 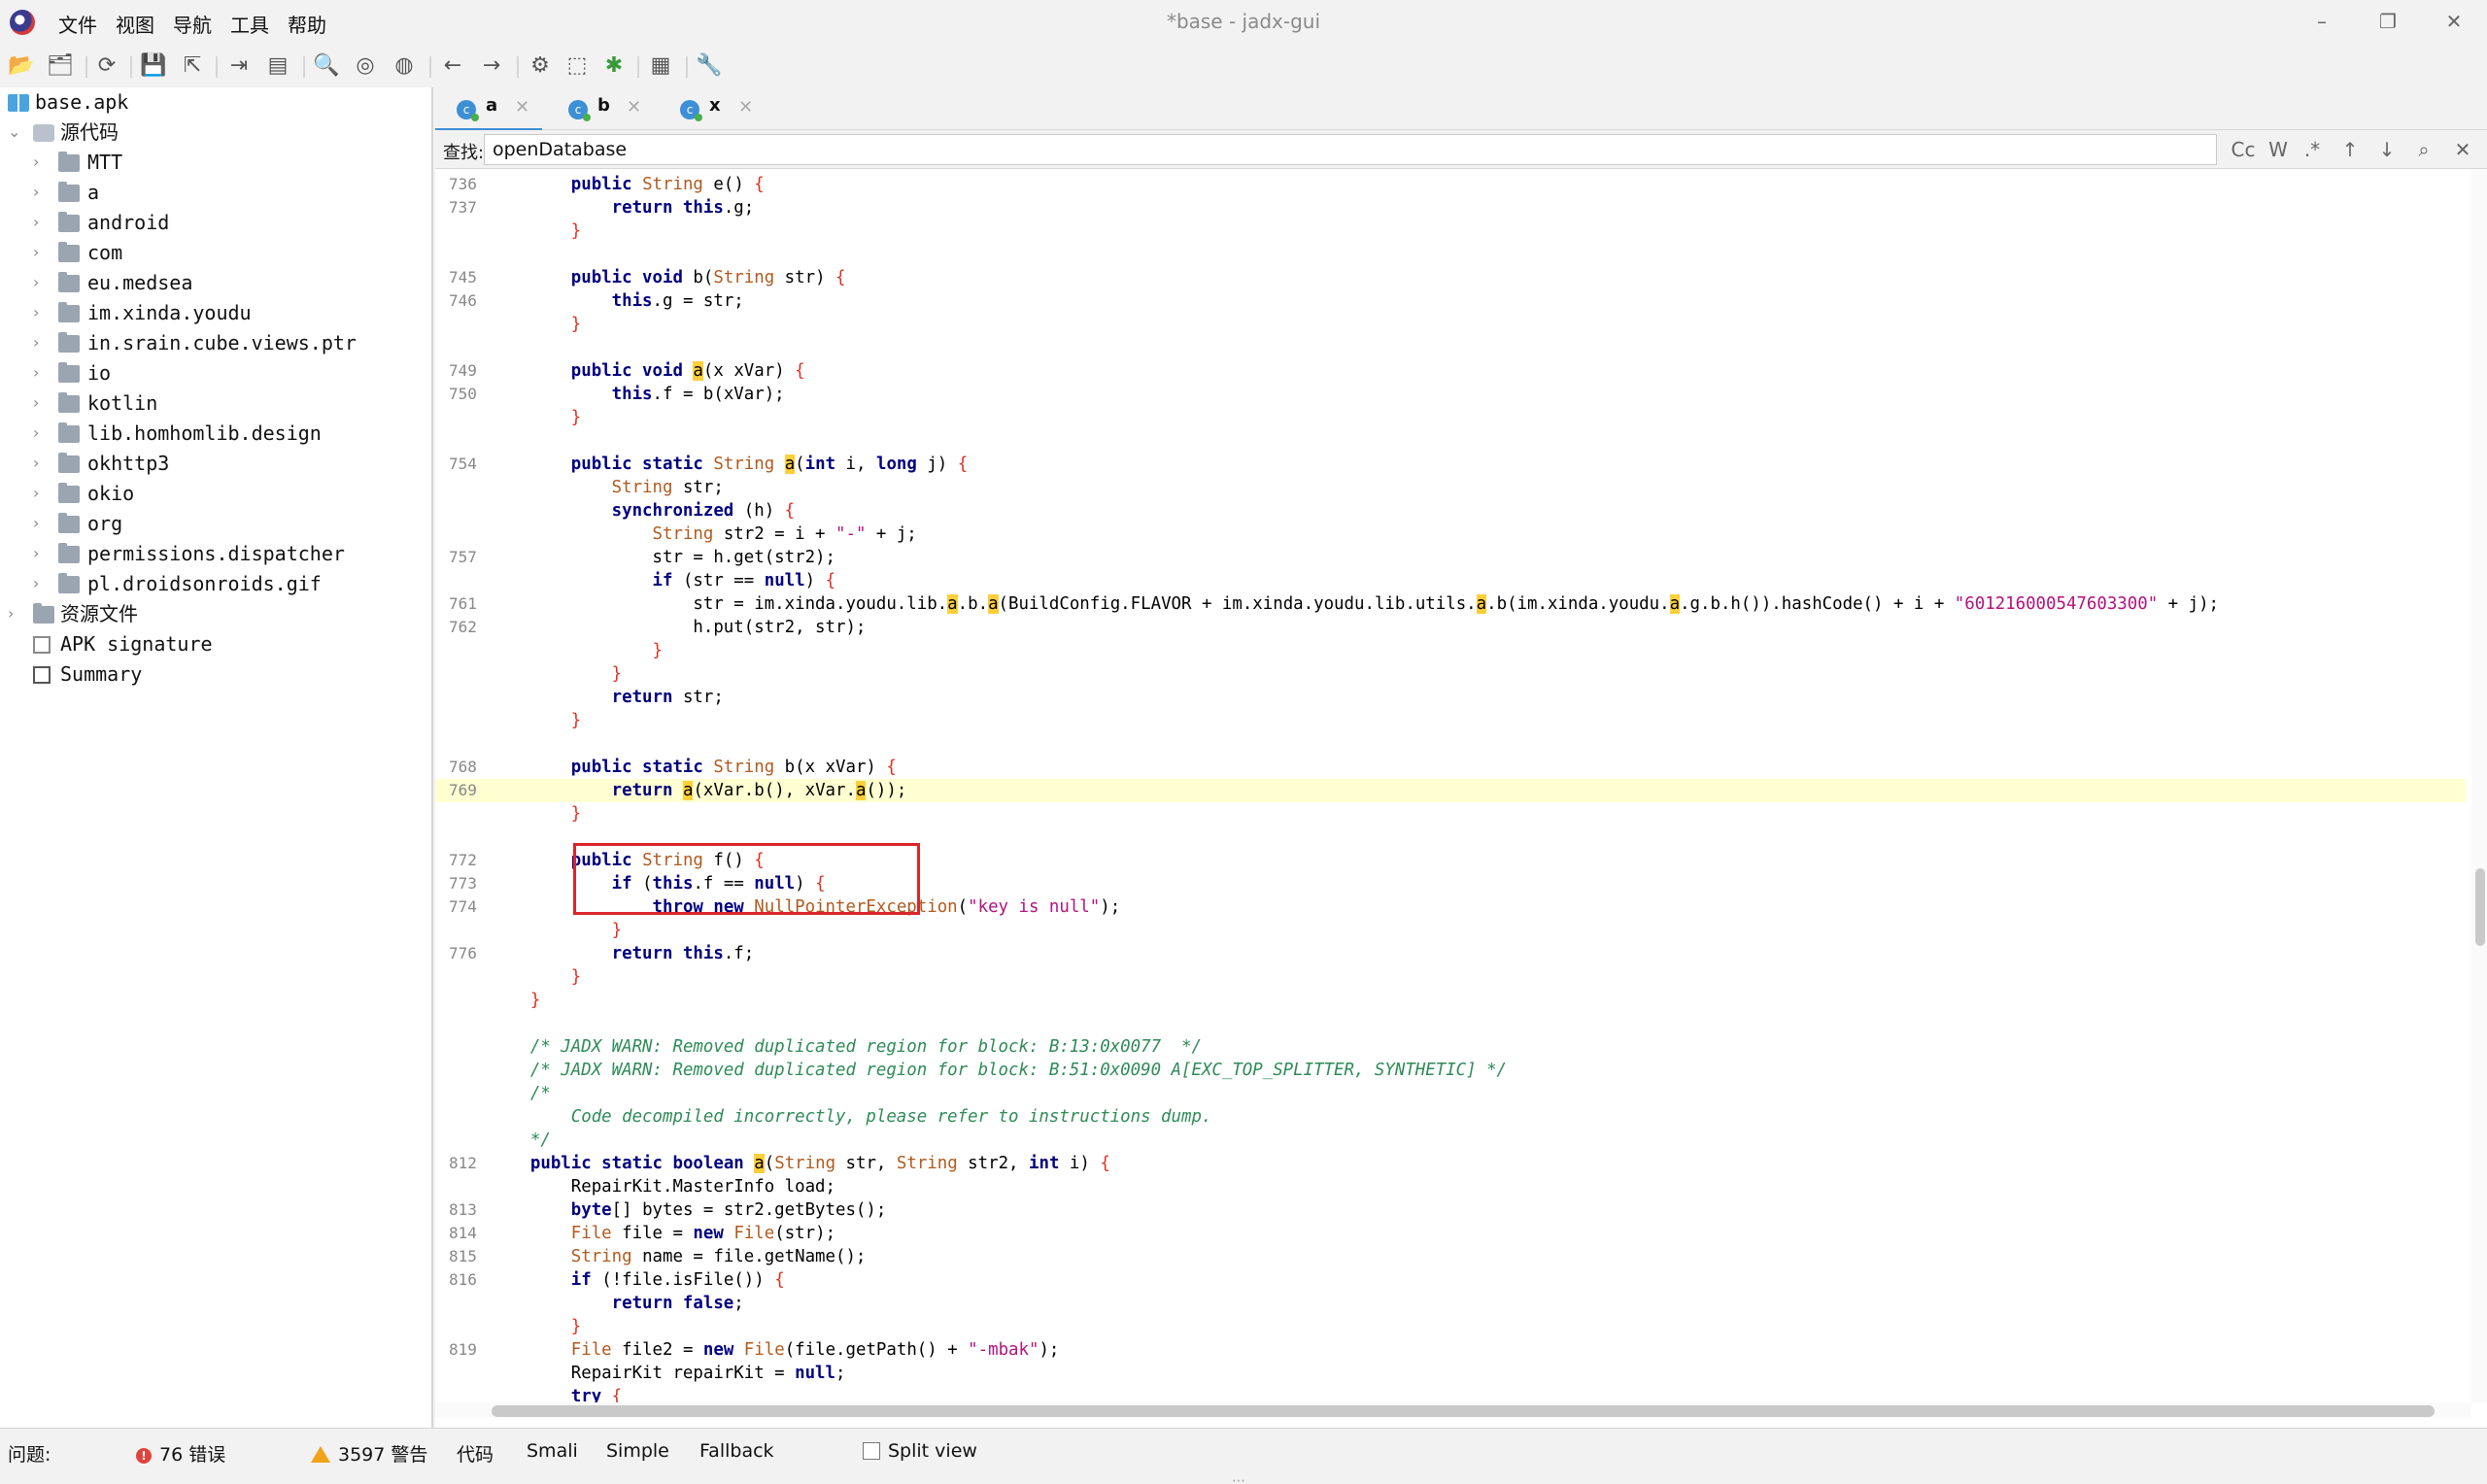 I want to click on whole-word-toggle: W, so click(x=2278, y=149).